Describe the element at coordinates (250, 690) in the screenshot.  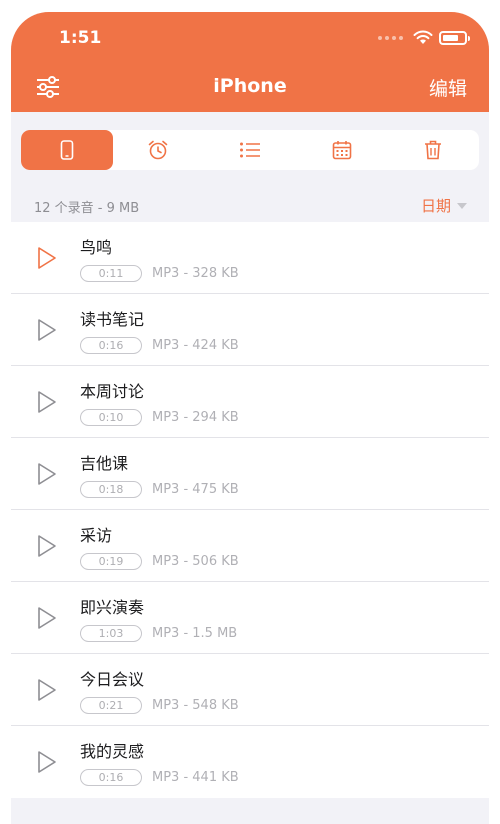
I see `recording-row: 今日会议 0:21 MP3 - 548 KB` at that location.